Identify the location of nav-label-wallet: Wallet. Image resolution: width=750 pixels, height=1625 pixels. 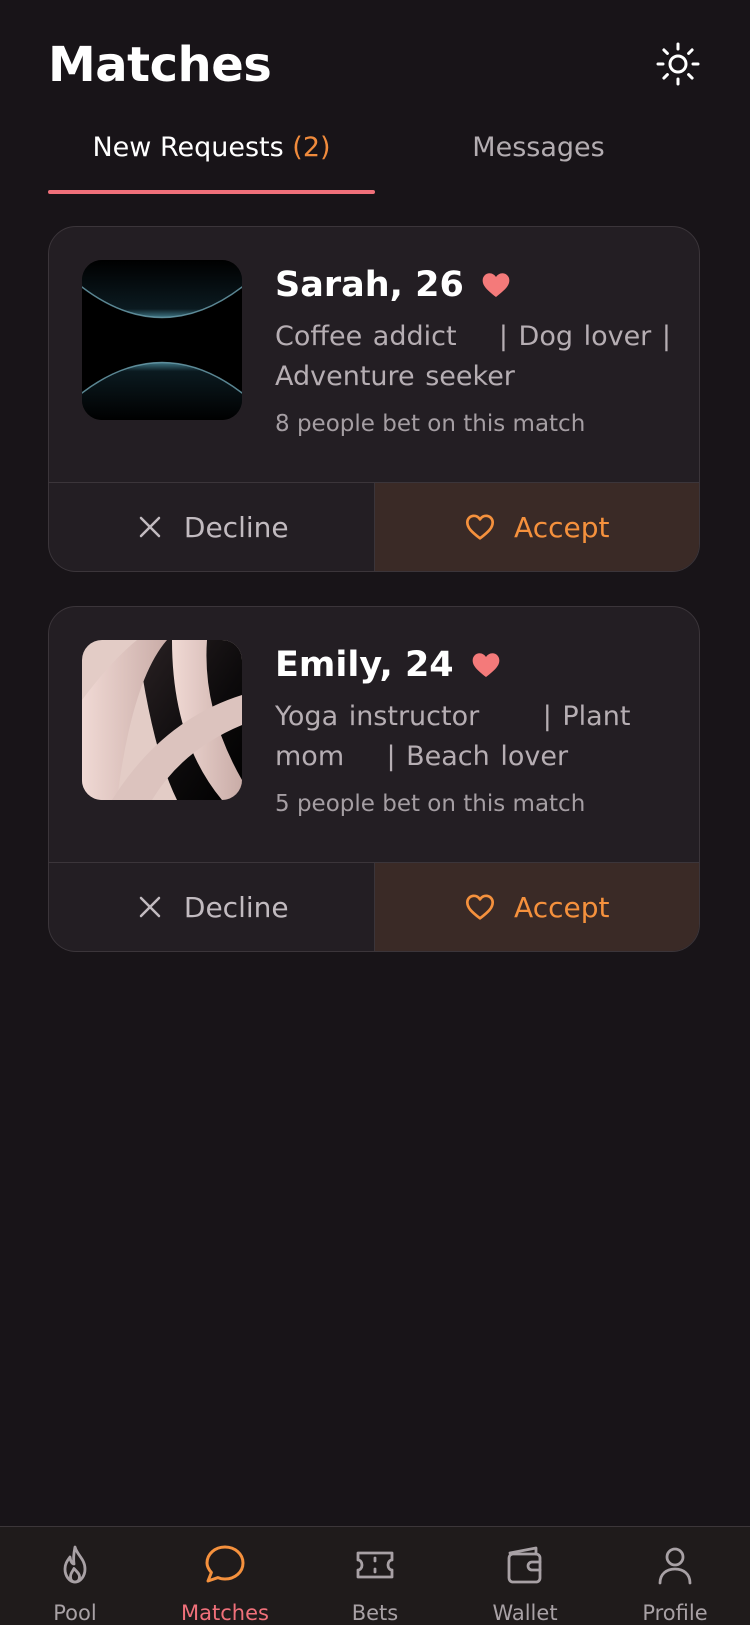
(525, 1613).